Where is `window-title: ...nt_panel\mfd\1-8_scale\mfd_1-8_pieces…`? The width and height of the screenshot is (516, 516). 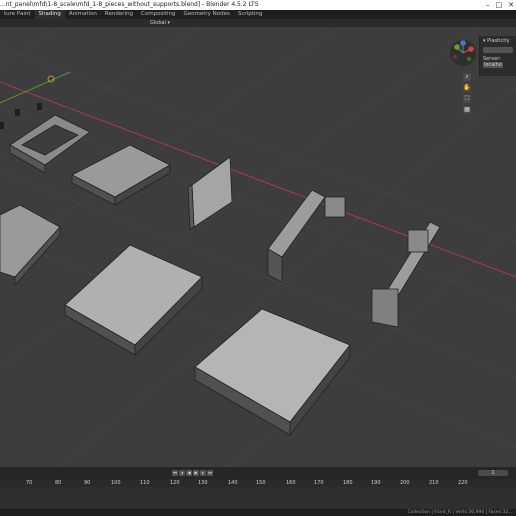
window-title: ...nt_panel\mfd\1-8_scale\mfd_1-8_pieces… is located at coordinates (129, 4).